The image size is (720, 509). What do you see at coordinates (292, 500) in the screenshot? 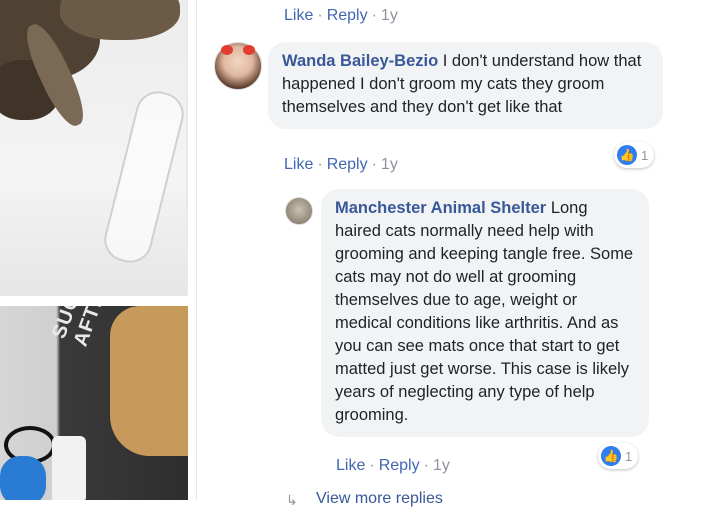
I see `reply-arrow-icon: ↳` at bounding box center [292, 500].